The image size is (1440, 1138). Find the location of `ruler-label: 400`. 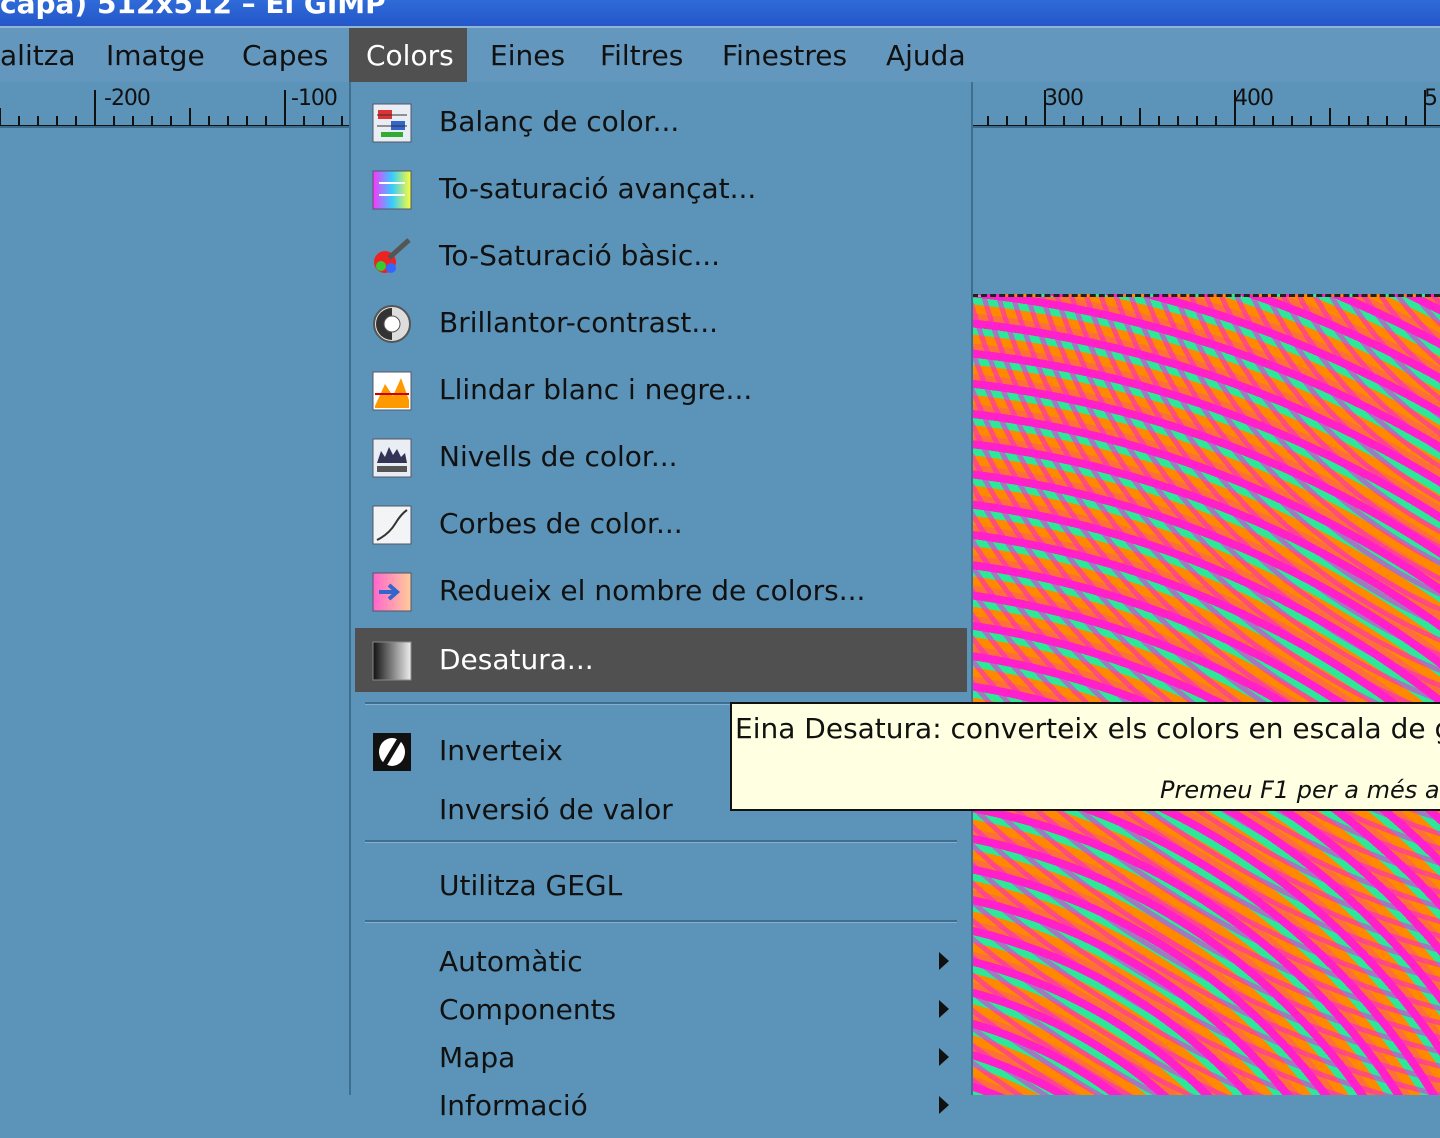

ruler-label: 400 is located at coordinates (1254, 98).